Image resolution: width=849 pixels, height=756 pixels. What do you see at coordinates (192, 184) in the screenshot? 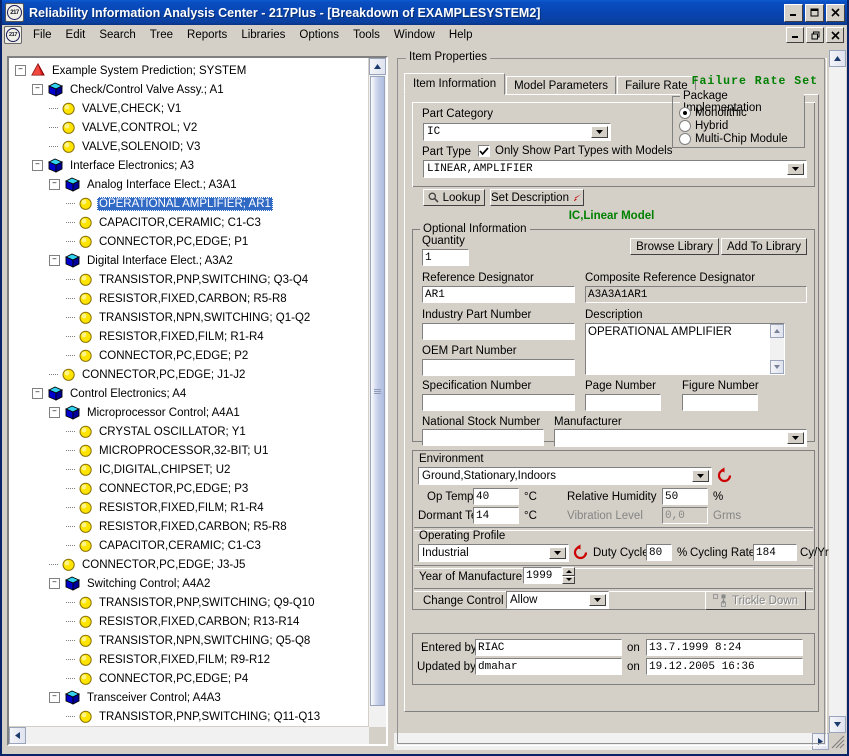
I see `tree-node: Analog Interface Elect.; A3A1` at bounding box center [192, 184].